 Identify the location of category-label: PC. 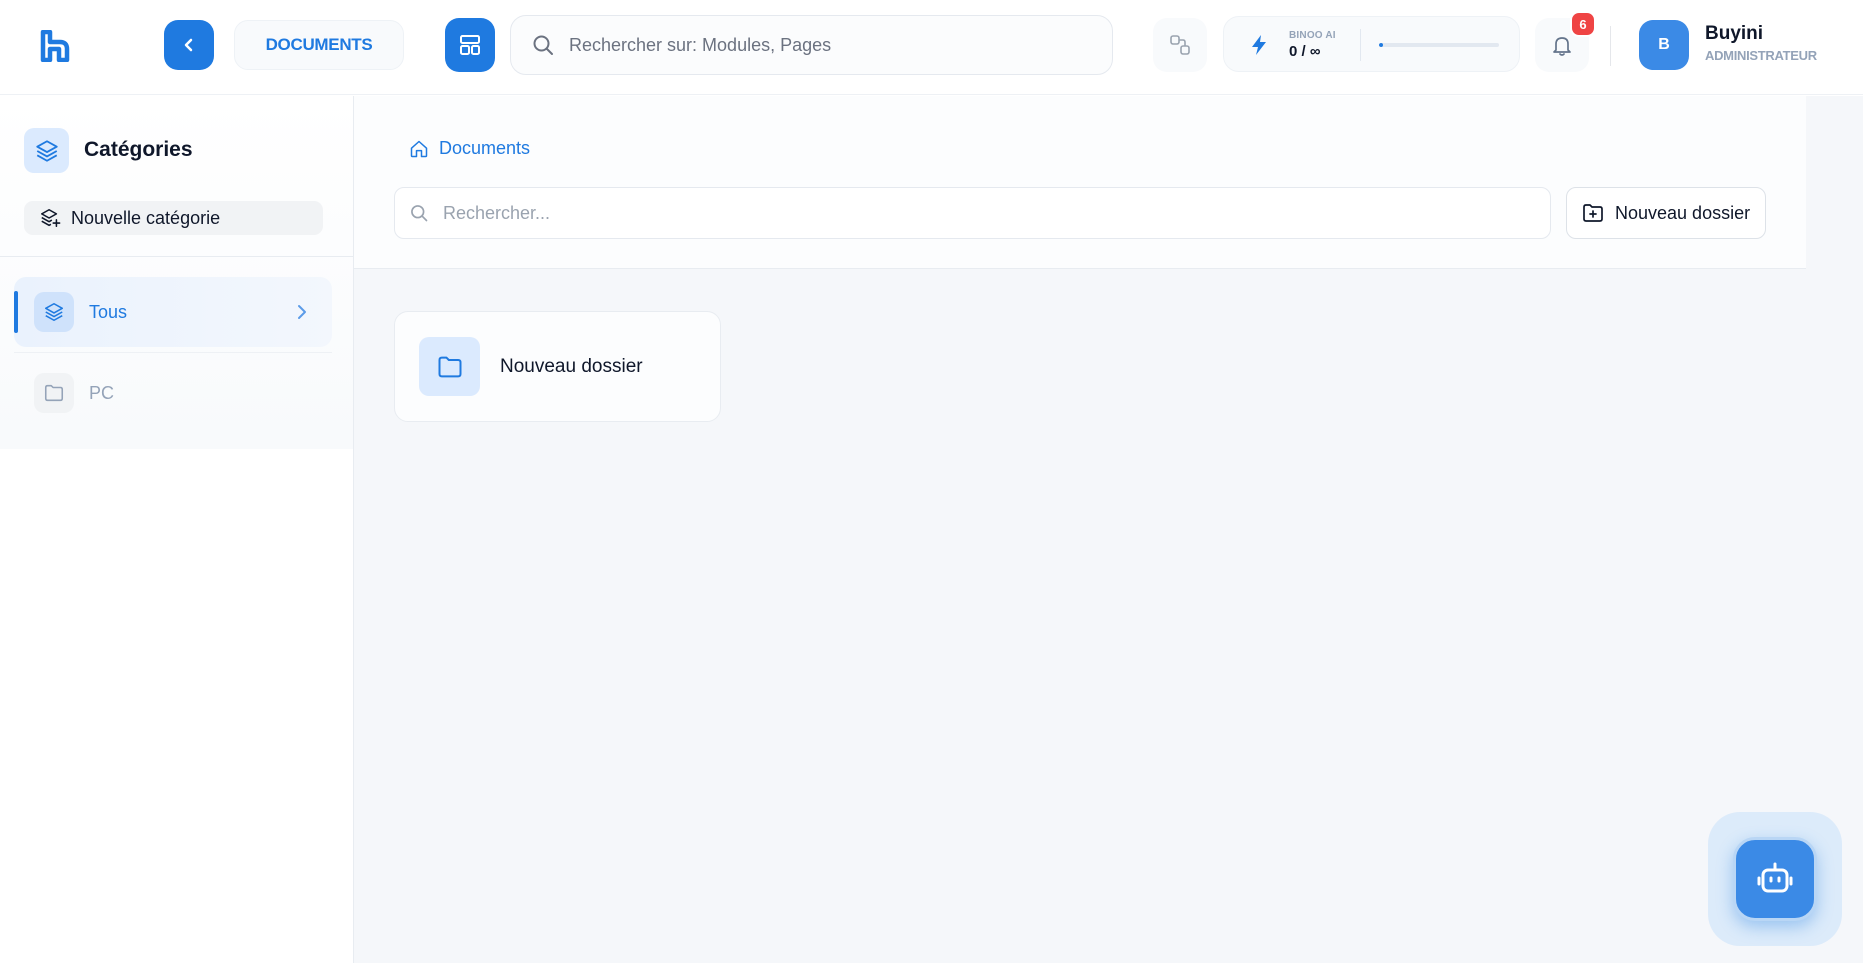
(102, 392).